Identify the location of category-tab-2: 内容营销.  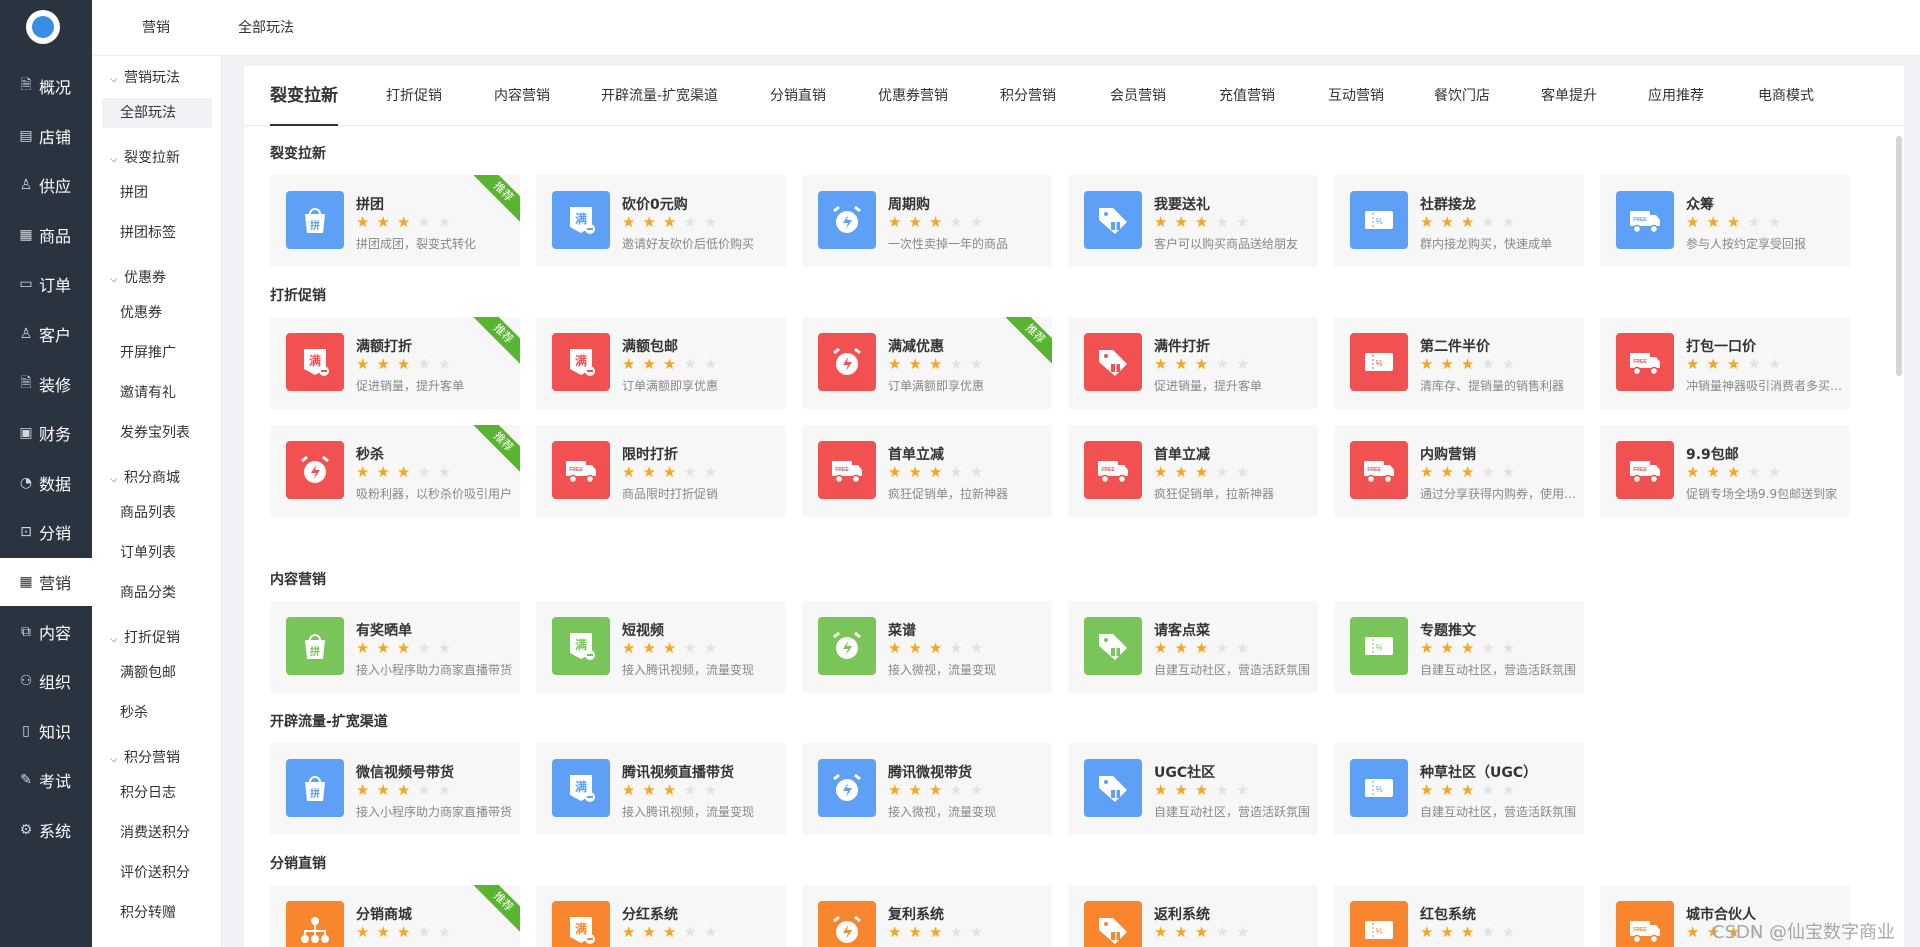
(522, 96).